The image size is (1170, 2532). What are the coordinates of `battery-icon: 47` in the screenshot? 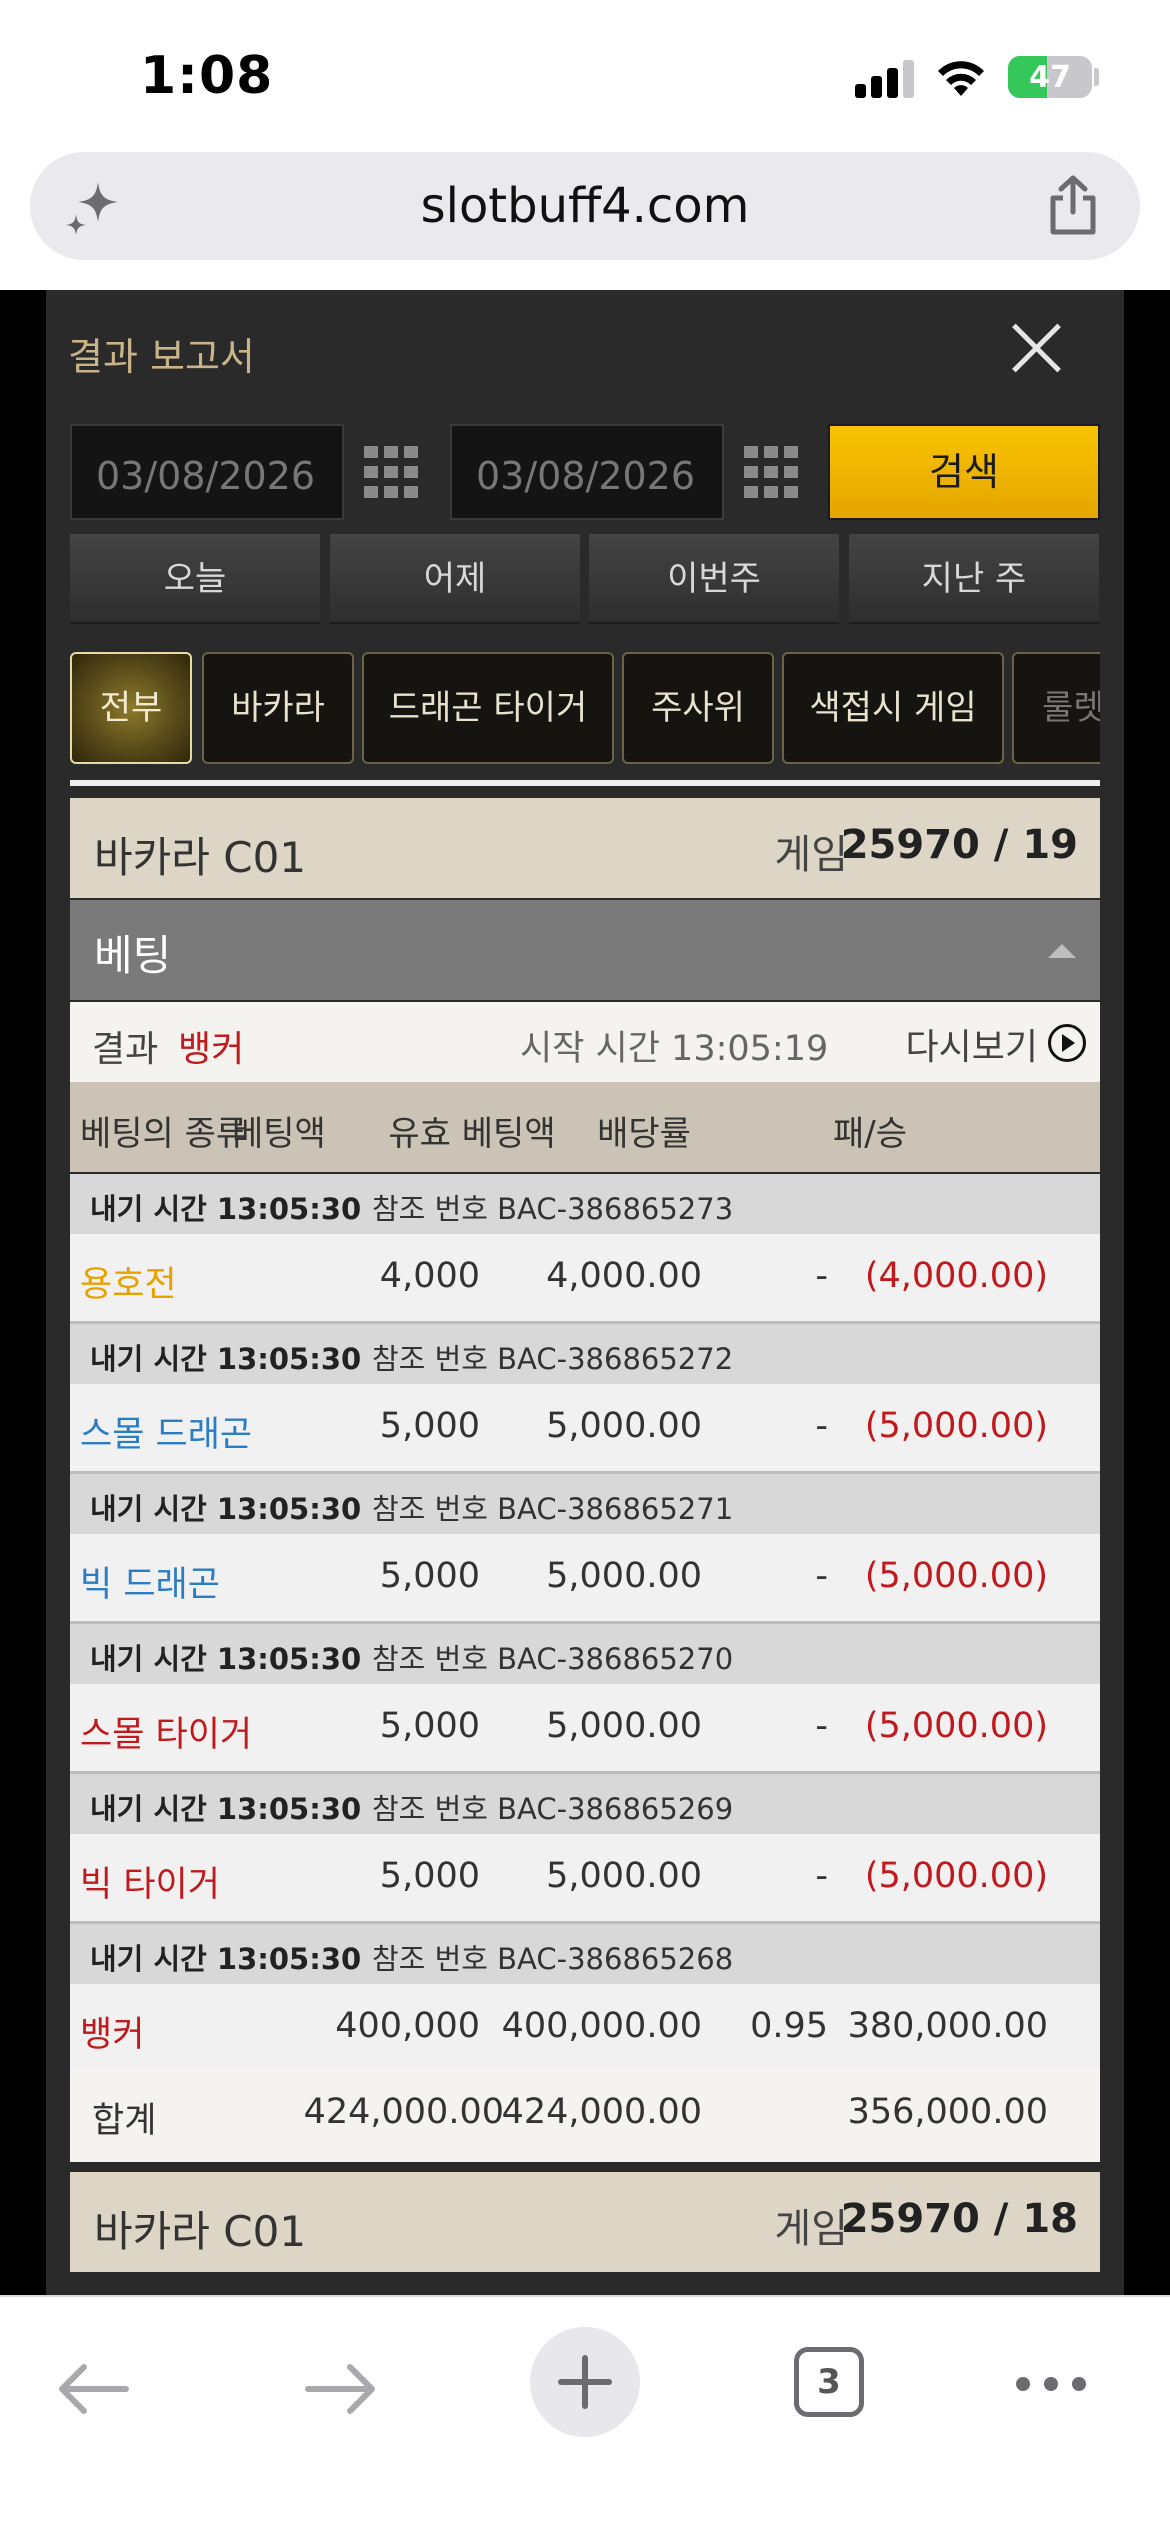 It's located at (1050, 77).